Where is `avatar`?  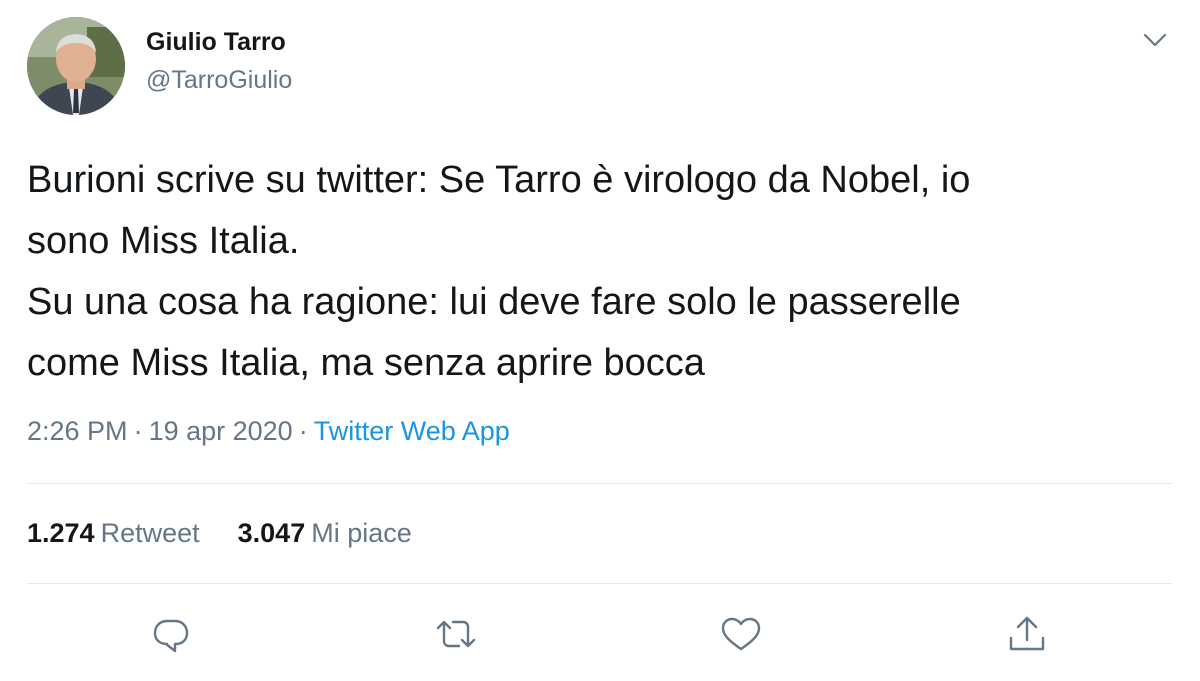
avatar is located at coordinates (76, 66).